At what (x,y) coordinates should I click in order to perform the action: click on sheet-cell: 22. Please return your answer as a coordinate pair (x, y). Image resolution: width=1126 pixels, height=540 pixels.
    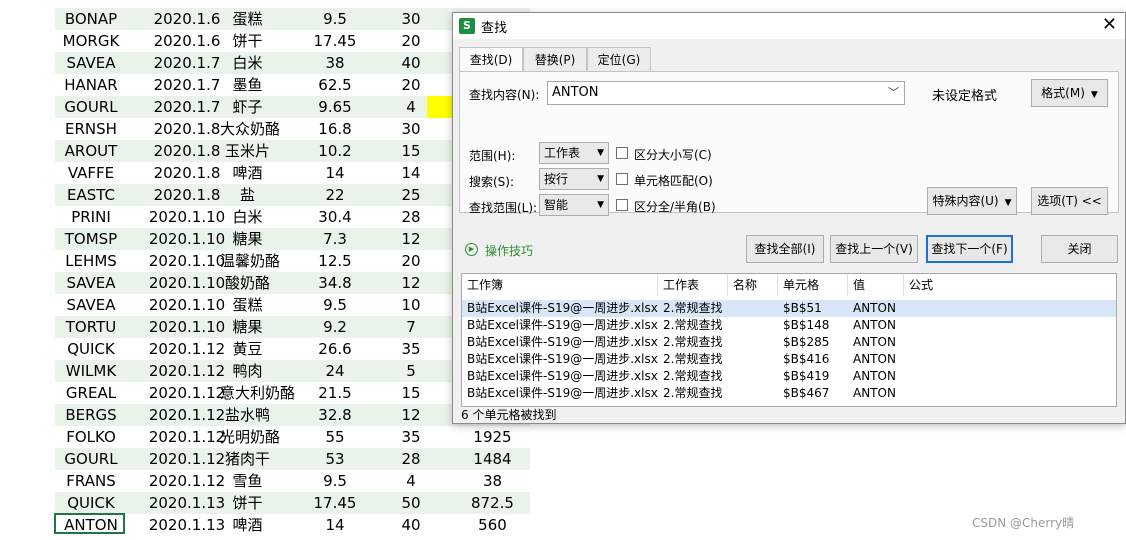
    Looking at the image, I should click on (335, 195).